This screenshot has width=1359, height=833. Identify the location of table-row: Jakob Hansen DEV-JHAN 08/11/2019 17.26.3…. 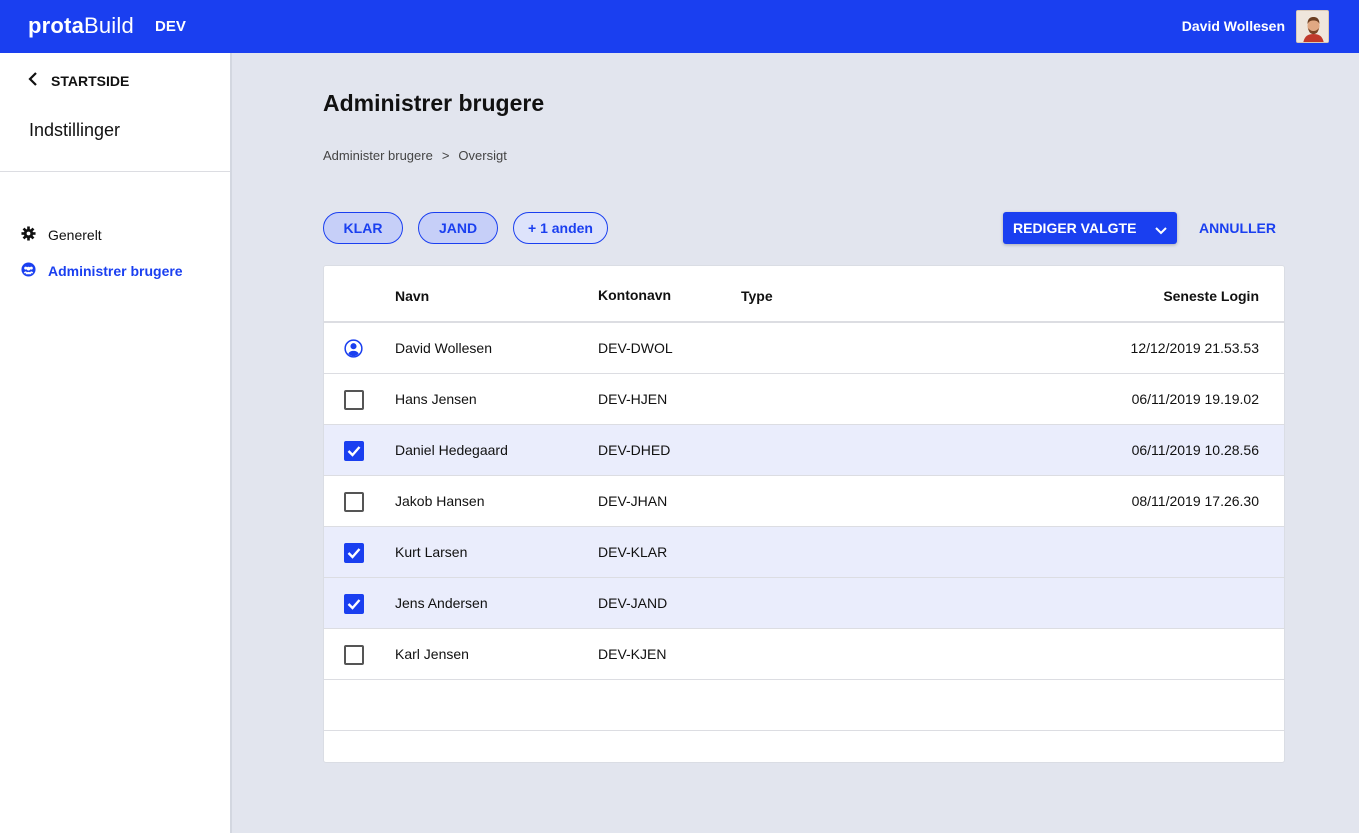
(804, 501).